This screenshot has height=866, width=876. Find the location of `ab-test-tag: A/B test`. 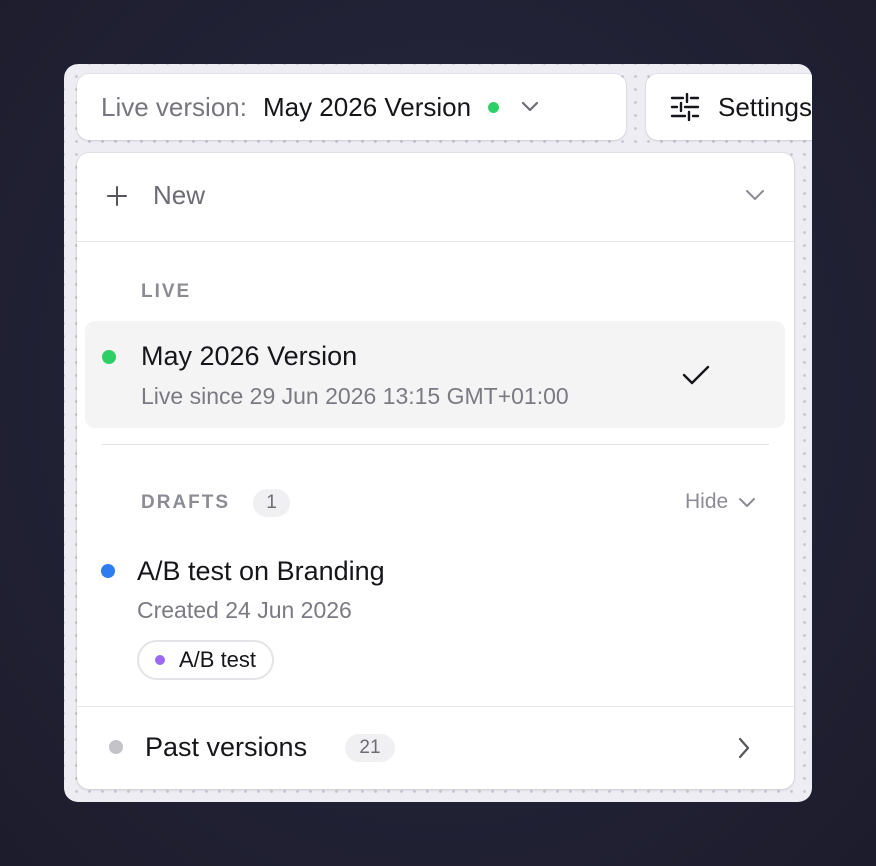

ab-test-tag: A/B test is located at coordinates (206, 660).